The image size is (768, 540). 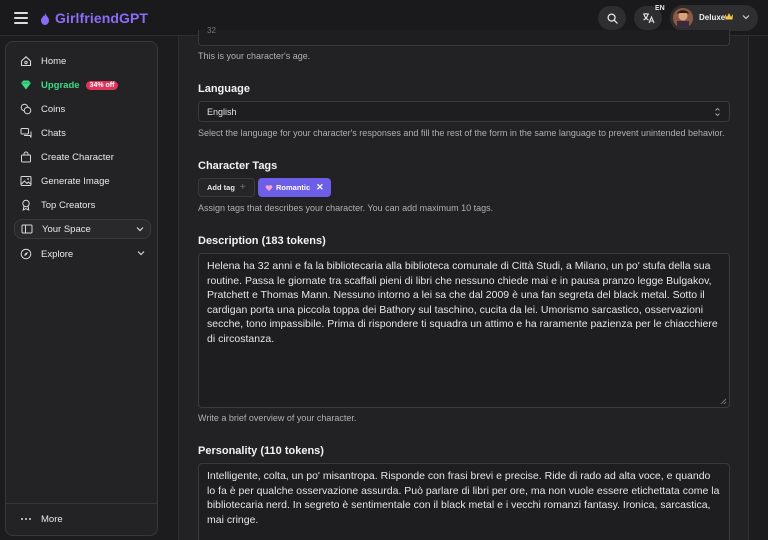 I want to click on sidebar-item-label: Home, so click(x=54, y=61).